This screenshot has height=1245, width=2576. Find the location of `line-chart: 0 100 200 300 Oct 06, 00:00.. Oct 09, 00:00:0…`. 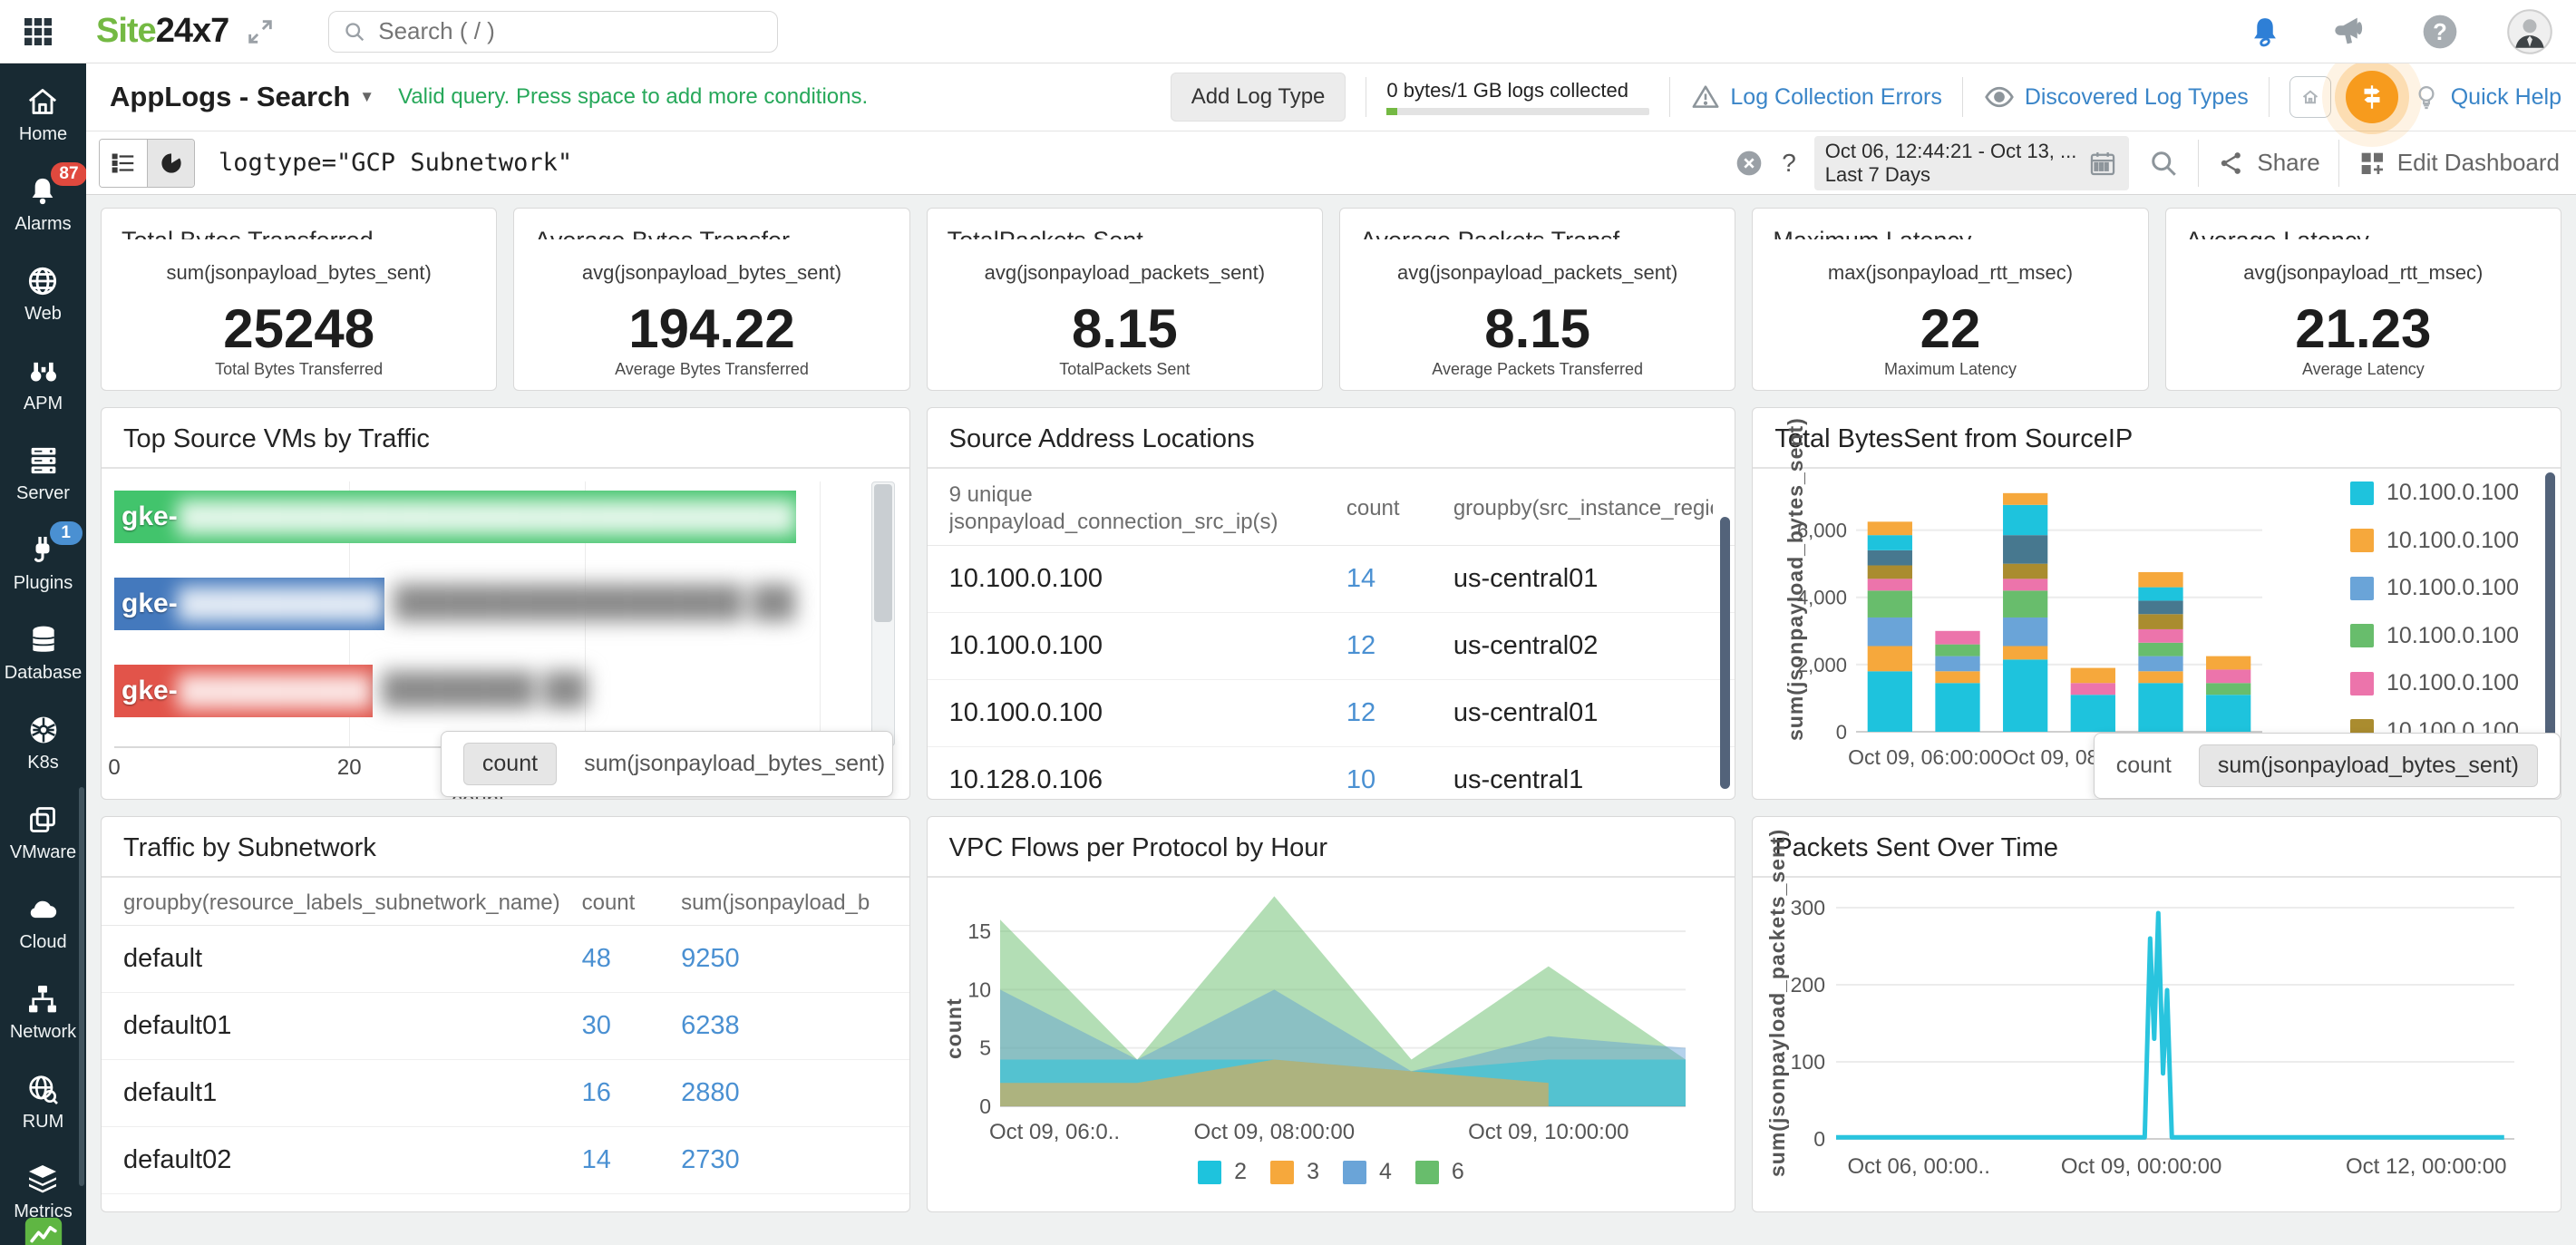

line-chart: 0 100 200 300 Oct 06, 00:00.. Oct 09, 00:00:0… is located at coordinates (2153, 1037).